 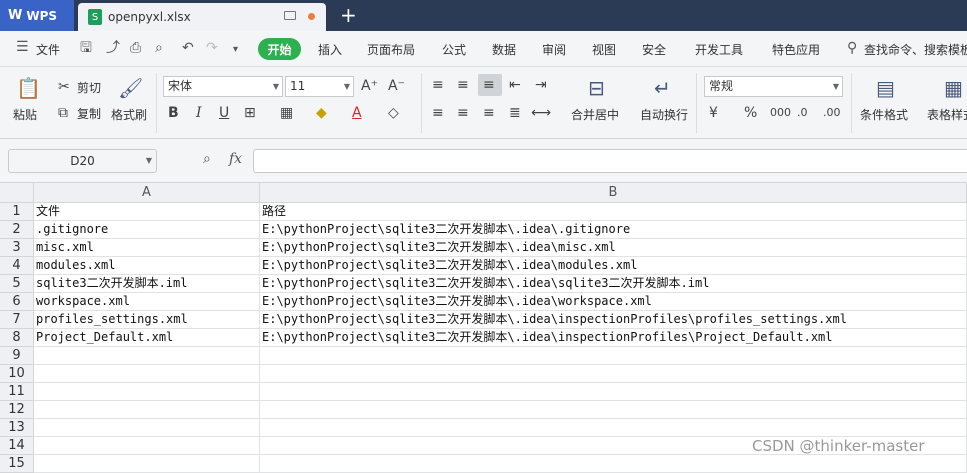 I want to click on fill-pattern-icon: ▦, so click(x=286, y=113).